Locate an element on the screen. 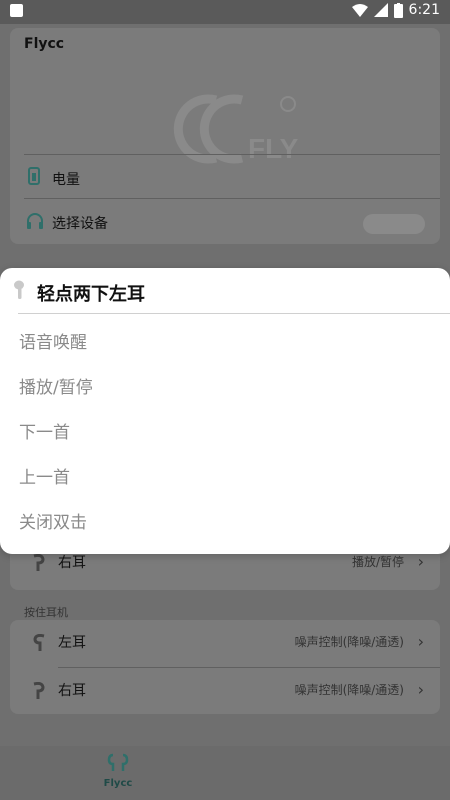  status-time: 6:21 is located at coordinates (424, 10).